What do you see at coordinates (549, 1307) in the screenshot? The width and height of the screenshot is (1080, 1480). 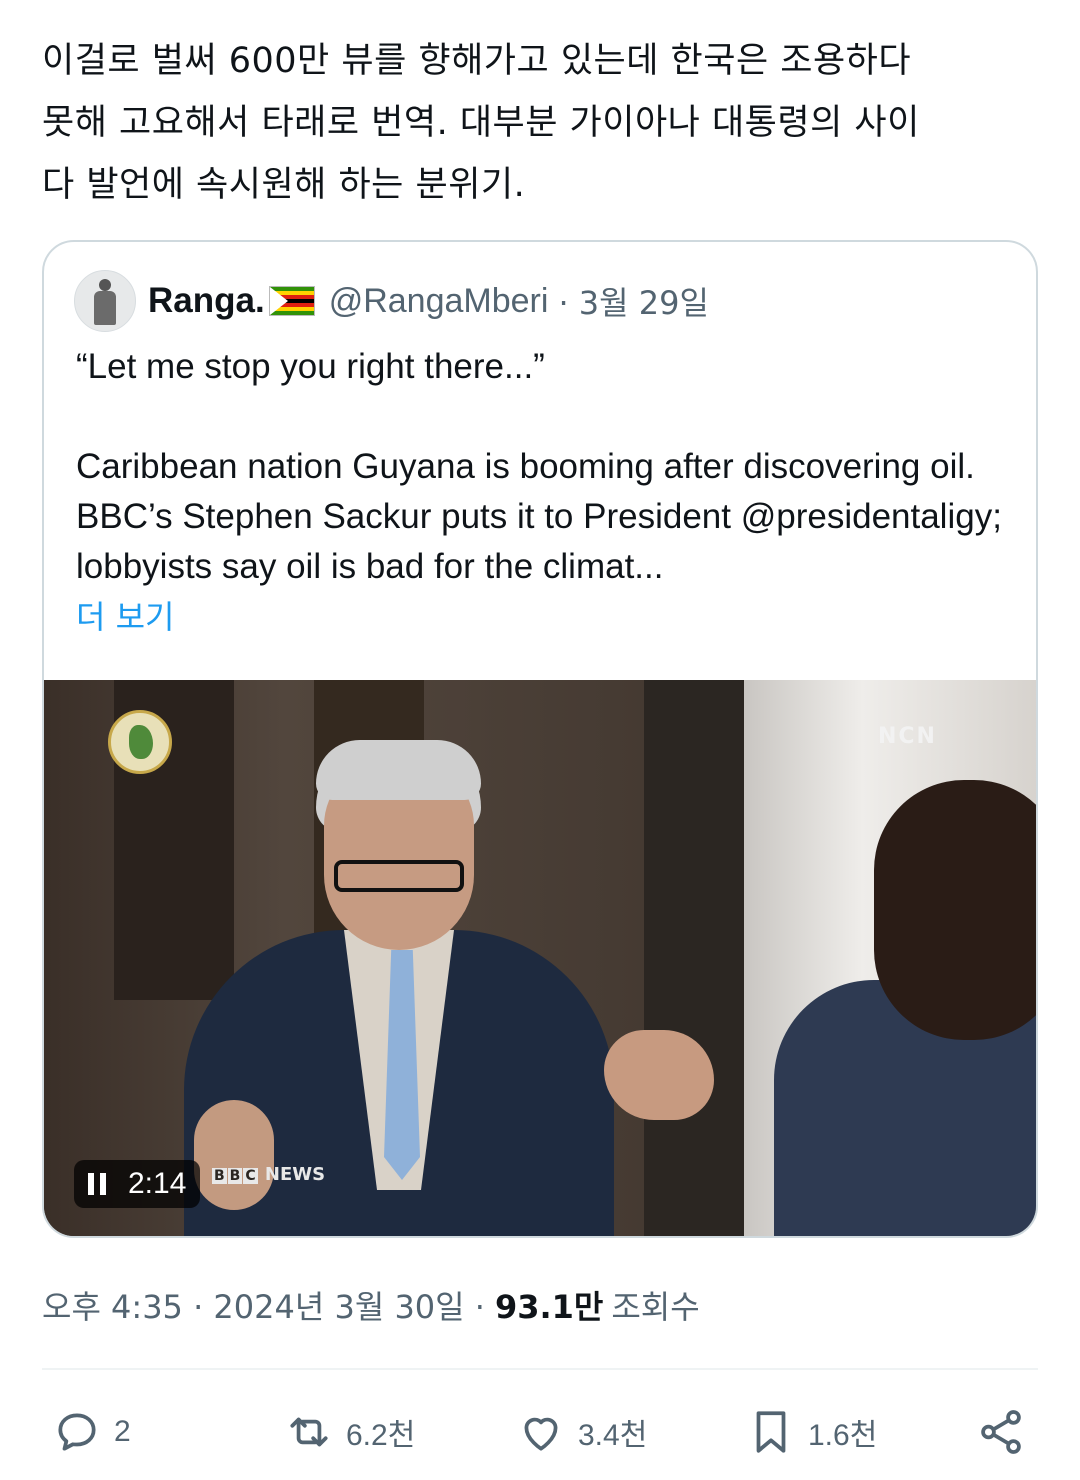 I see `view-count: 93.1만` at bounding box center [549, 1307].